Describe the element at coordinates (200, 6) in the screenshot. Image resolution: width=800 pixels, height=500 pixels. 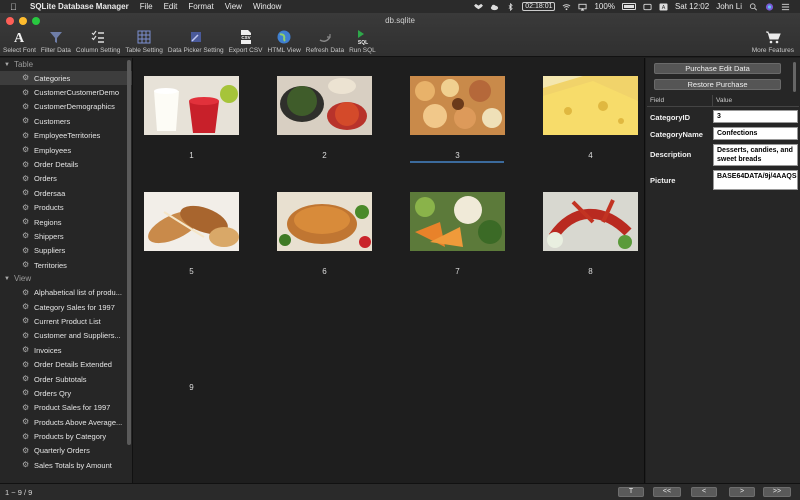
I see `menu-format: Format` at that location.